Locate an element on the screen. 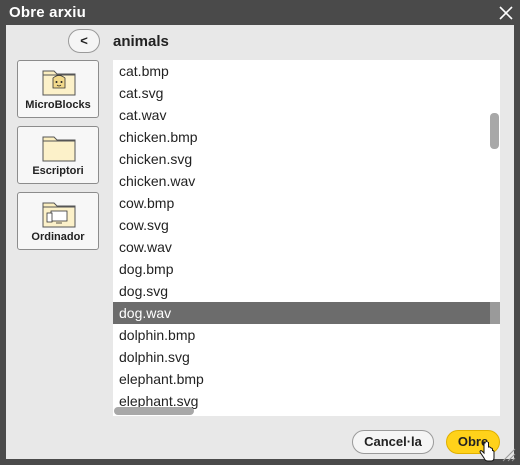 The image size is (520, 465). file-row: cat.svg is located at coordinates (306, 93).